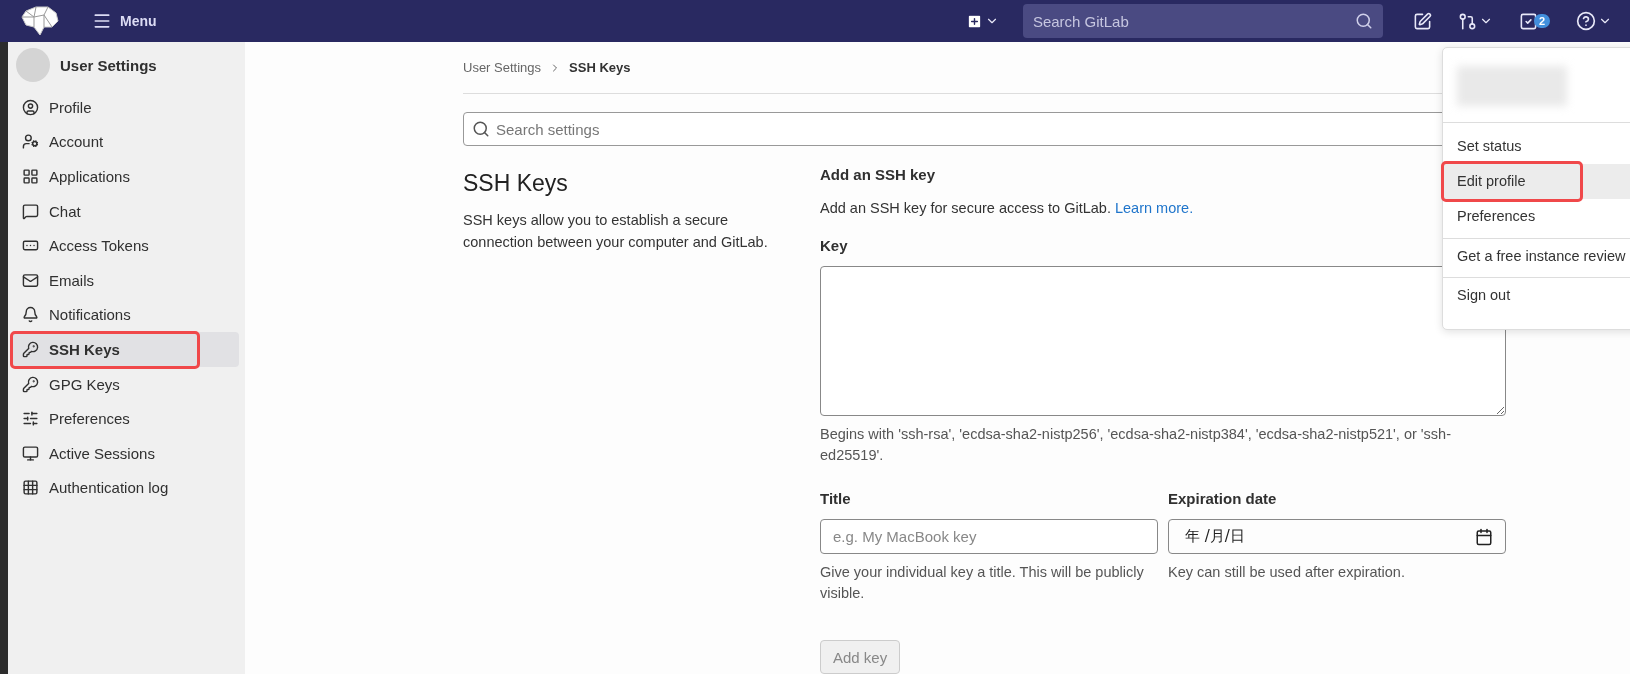  What do you see at coordinates (616, 231) in the screenshot?
I see `section-description: SSH keys allow you to establish a secure connection between your computer and GitLab.` at bounding box center [616, 231].